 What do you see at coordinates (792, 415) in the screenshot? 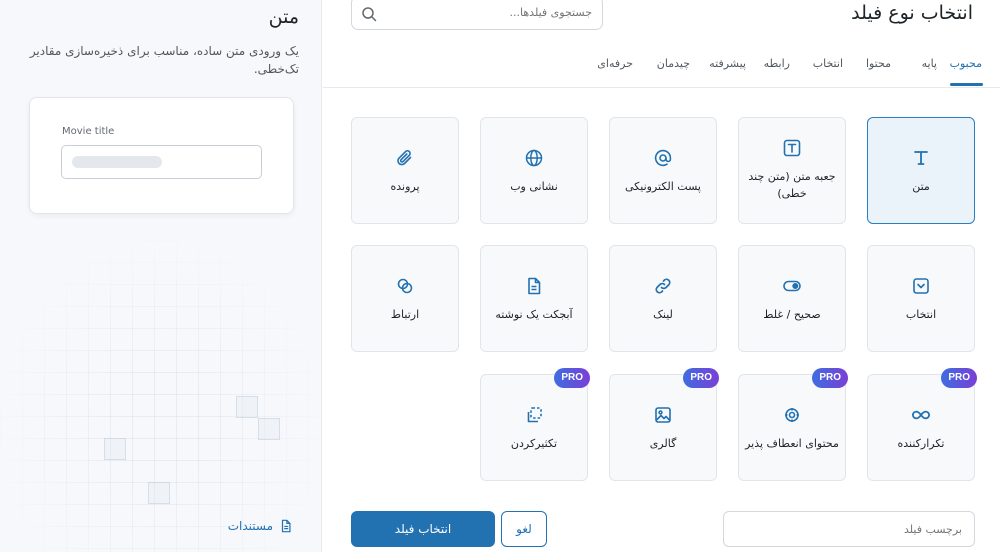
I see `flexible-content-icon` at bounding box center [792, 415].